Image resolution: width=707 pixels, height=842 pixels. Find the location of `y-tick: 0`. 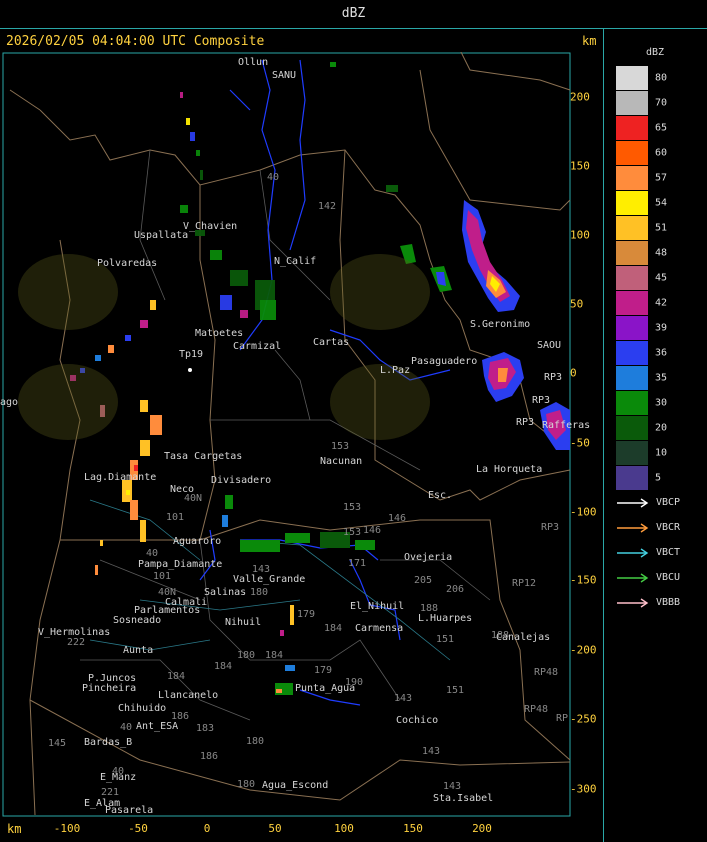

y-tick: 0 is located at coordinates (573, 373).